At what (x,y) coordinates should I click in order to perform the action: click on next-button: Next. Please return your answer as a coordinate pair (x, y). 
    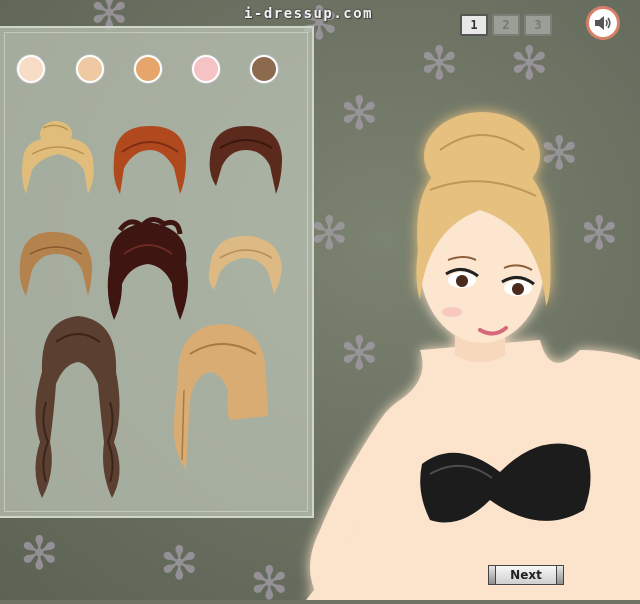
    Looking at the image, I should click on (526, 575).